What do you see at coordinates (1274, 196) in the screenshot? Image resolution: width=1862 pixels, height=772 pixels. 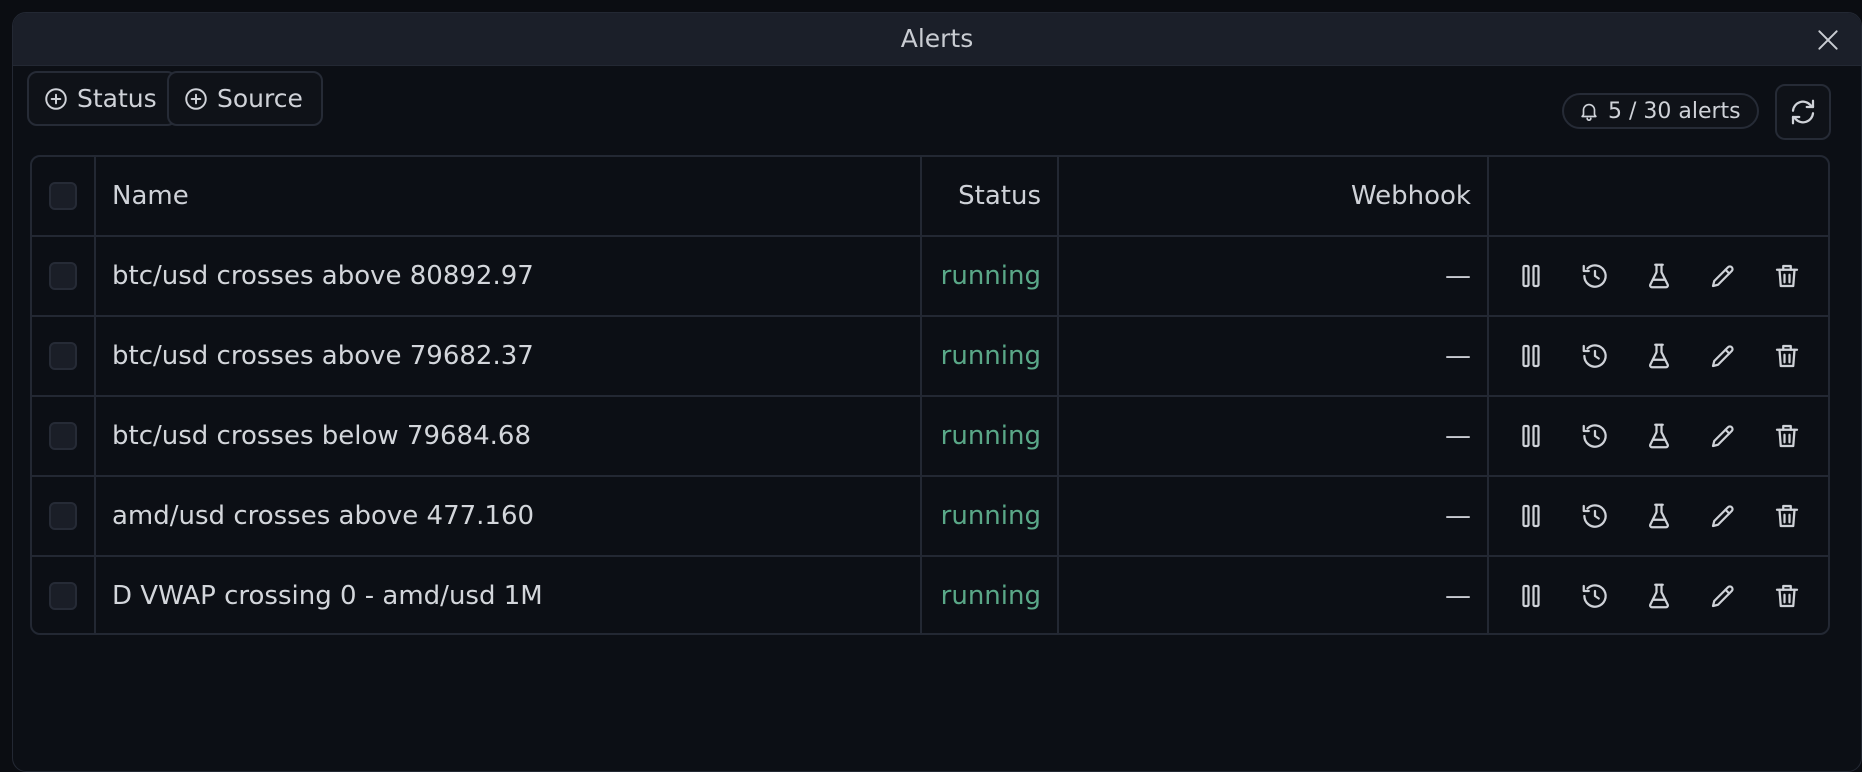 I see `header-webhook: Webhook` at bounding box center [1274, 196].